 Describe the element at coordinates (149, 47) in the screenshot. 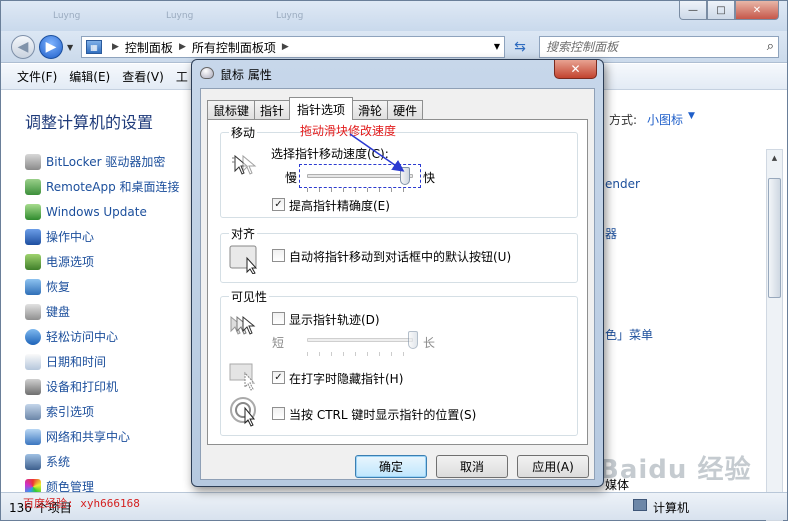

I see `breadcrumb-control-panel: 控制面板` at that location.